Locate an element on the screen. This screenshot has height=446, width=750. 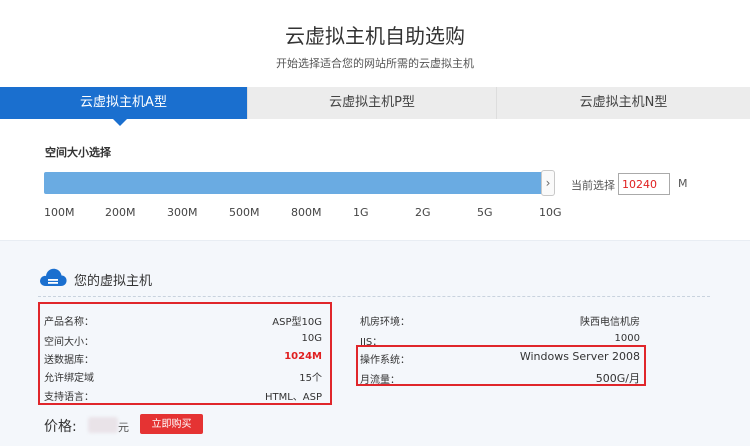
tab-type-a: 云虚拟主机A型 is located at coordinates (123, 103).